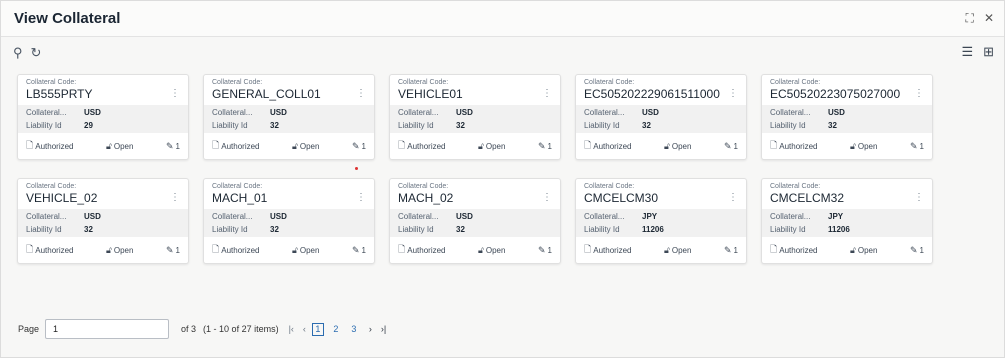 The width and height of the screenshot is (1005, 358). I want to click on authorized-status: 🗋 Authorized, so click(794, 250).